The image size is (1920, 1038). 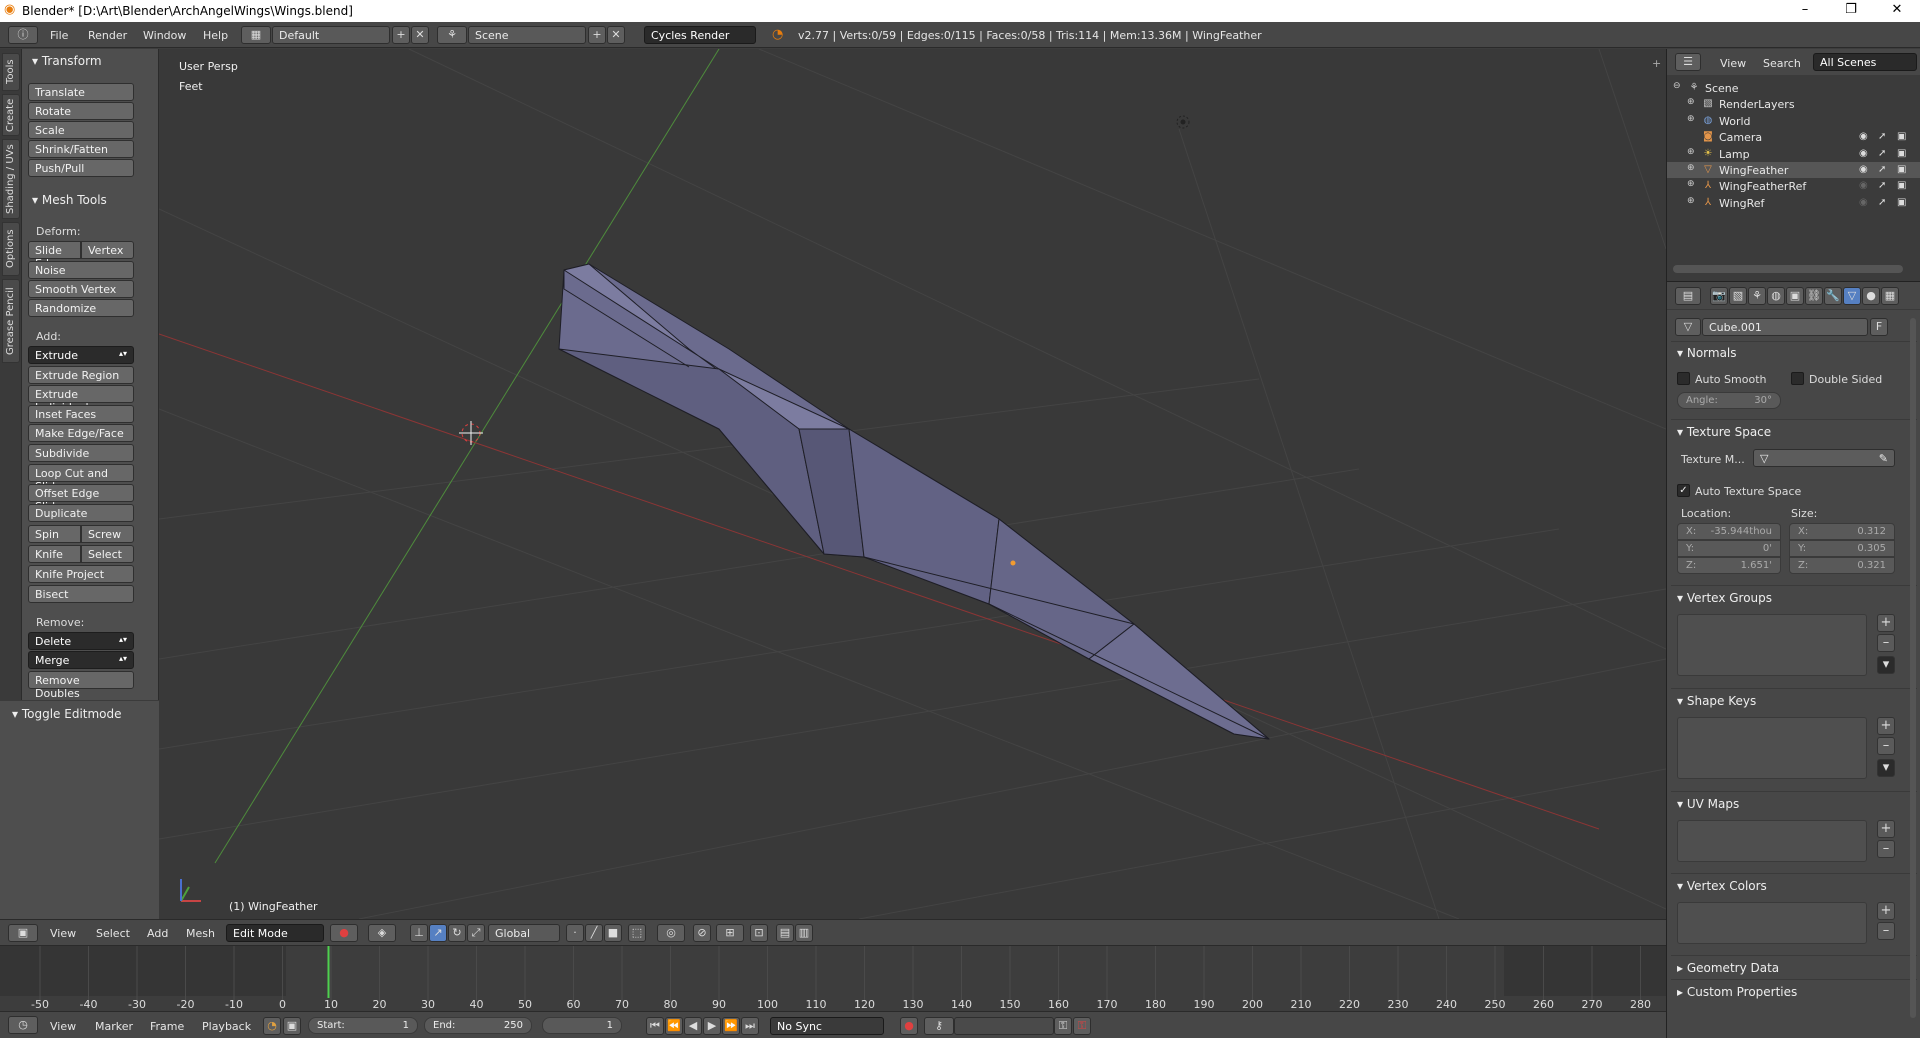 I want to click on remove-uv-map-button: –, so click(x=1886, y=849).